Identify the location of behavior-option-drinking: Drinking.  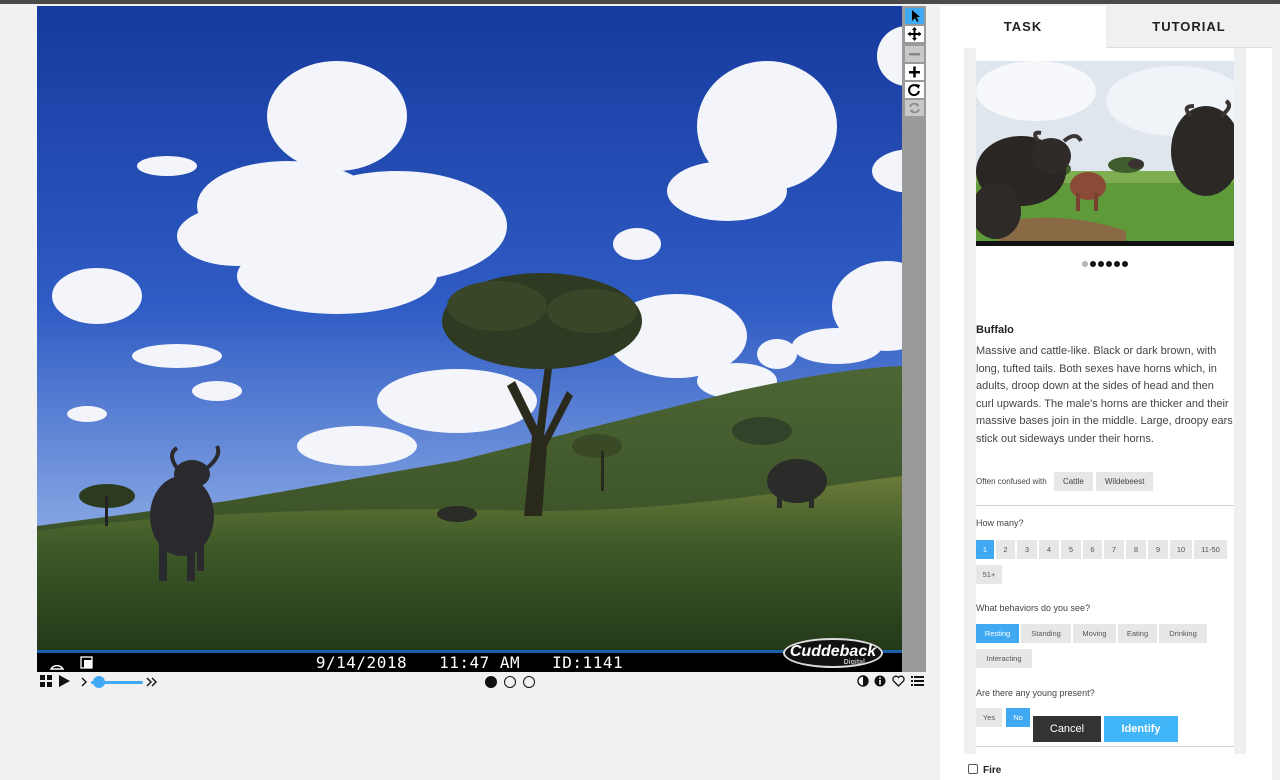
(1183, 633).